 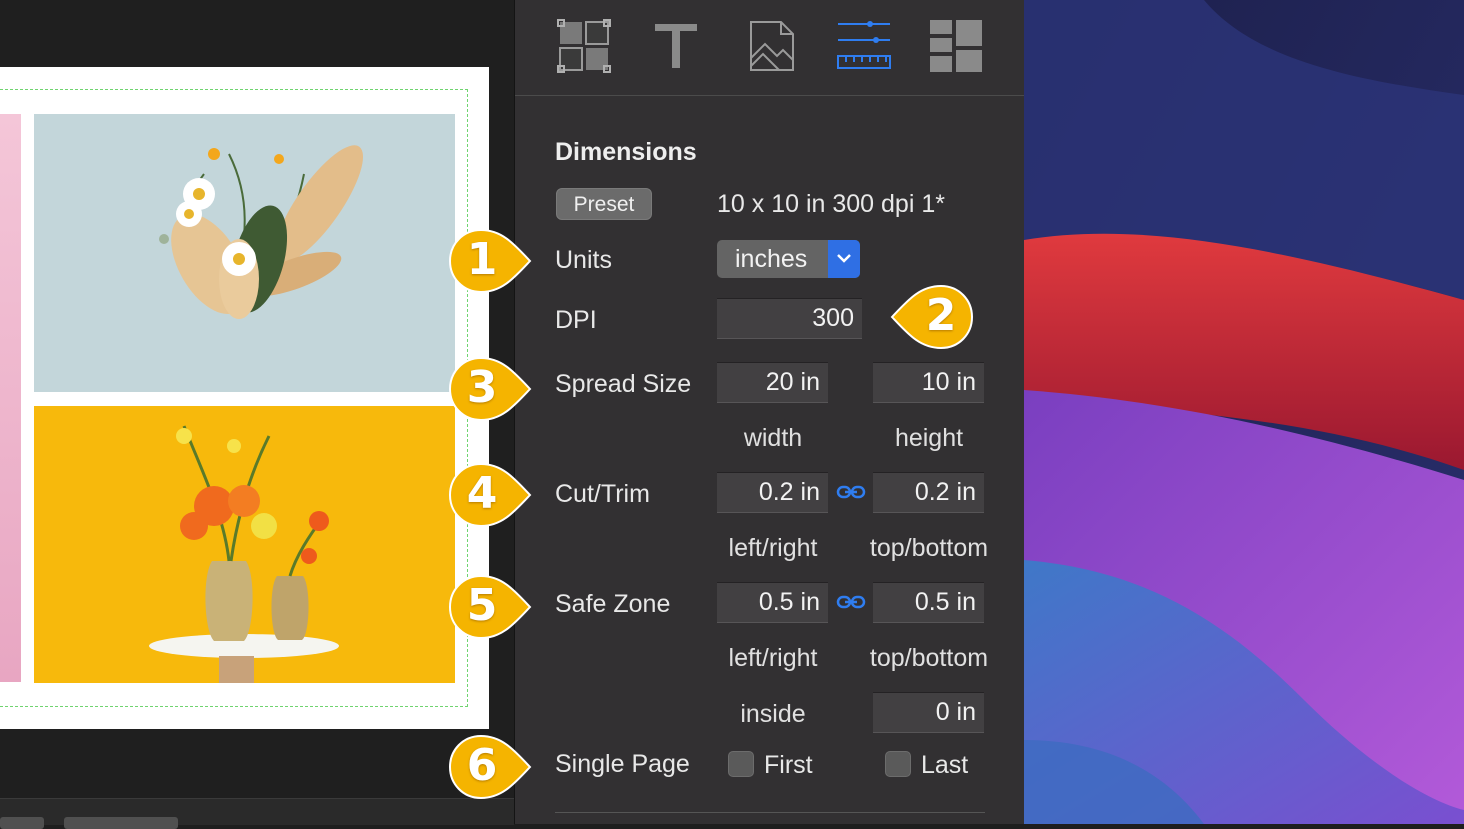 What do you see at coordinates (945, 765) in the screenshot?
I see `last-page-label: Last` at bounding box center [945, 765].